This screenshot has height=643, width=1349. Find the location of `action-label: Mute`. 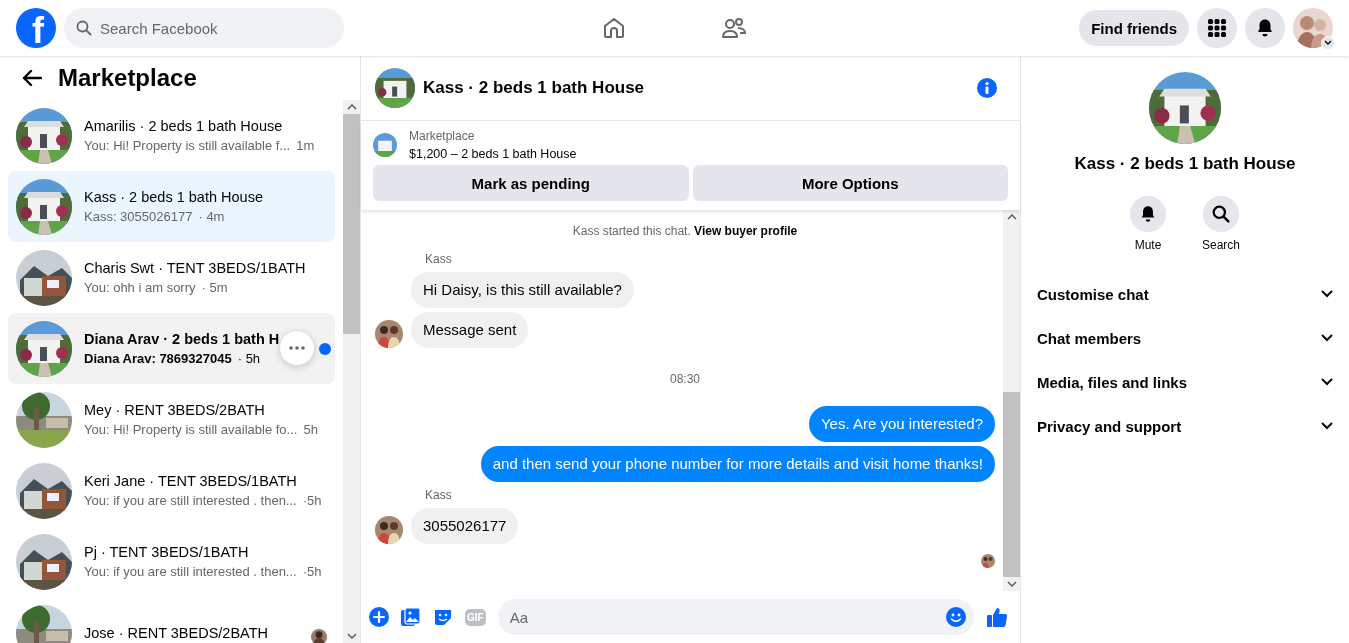

action-label: Mute is located at coordinates (1148, 245).